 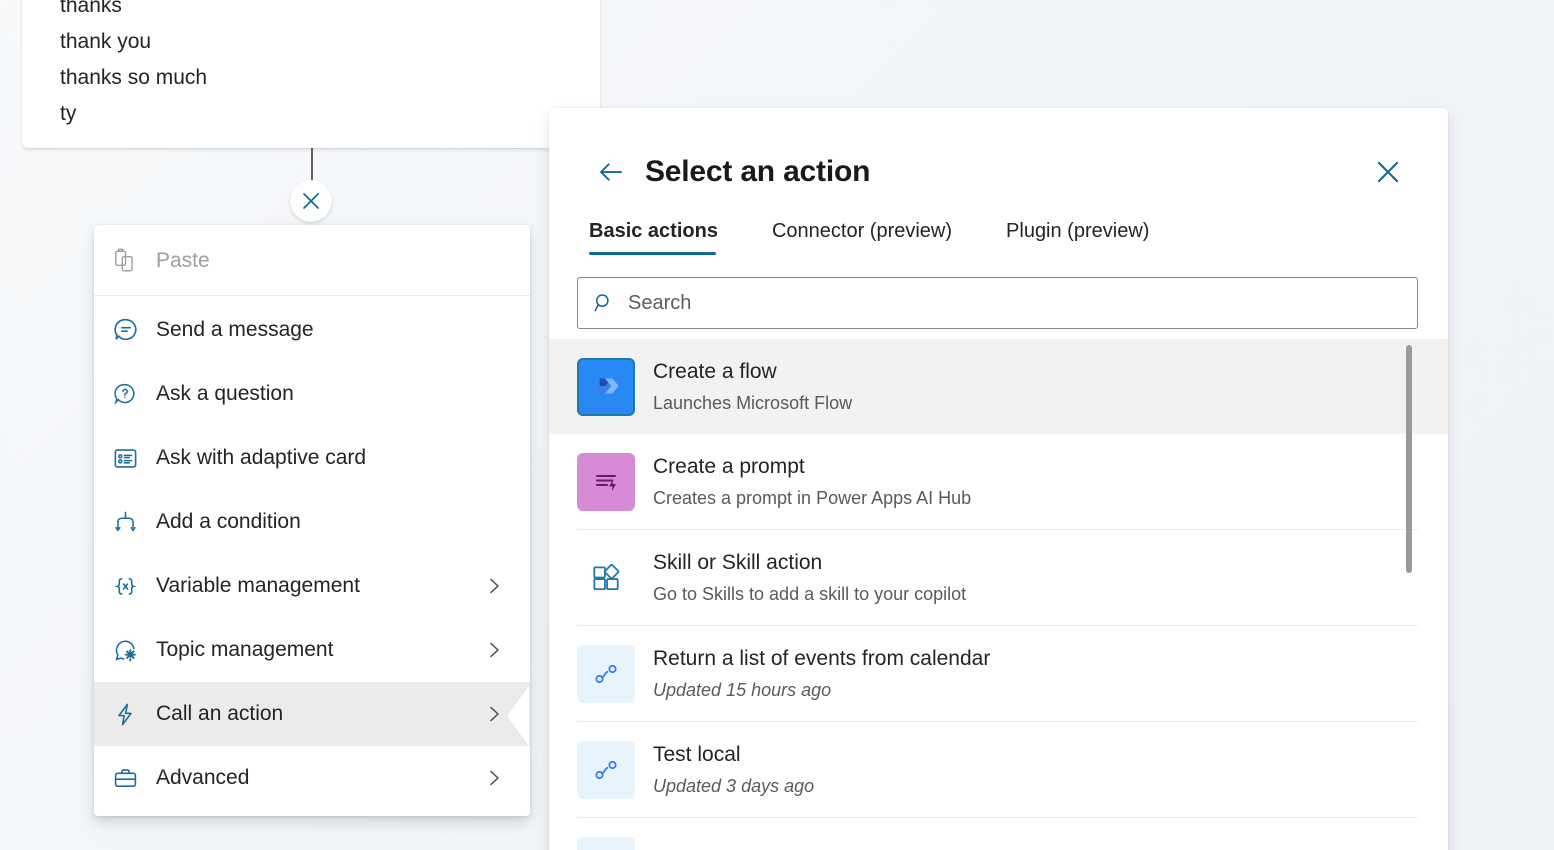 What do you see at coordinates (734, 785) in the screenshot?
I see `action-subtitle: Updated 3 days ago` at bounding box center [734, 785].